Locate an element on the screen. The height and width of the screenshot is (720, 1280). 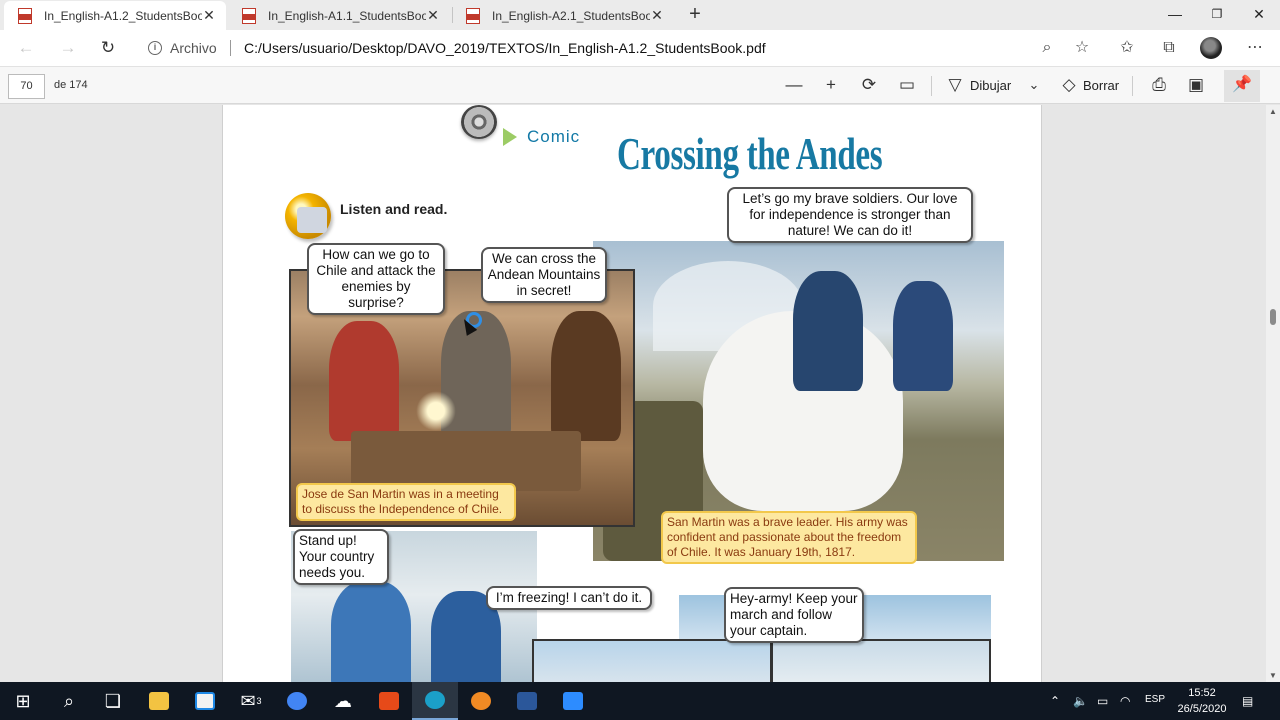
speech-bubble: I’m freezing! I can’t do it. is located at coordinates (569, 598).